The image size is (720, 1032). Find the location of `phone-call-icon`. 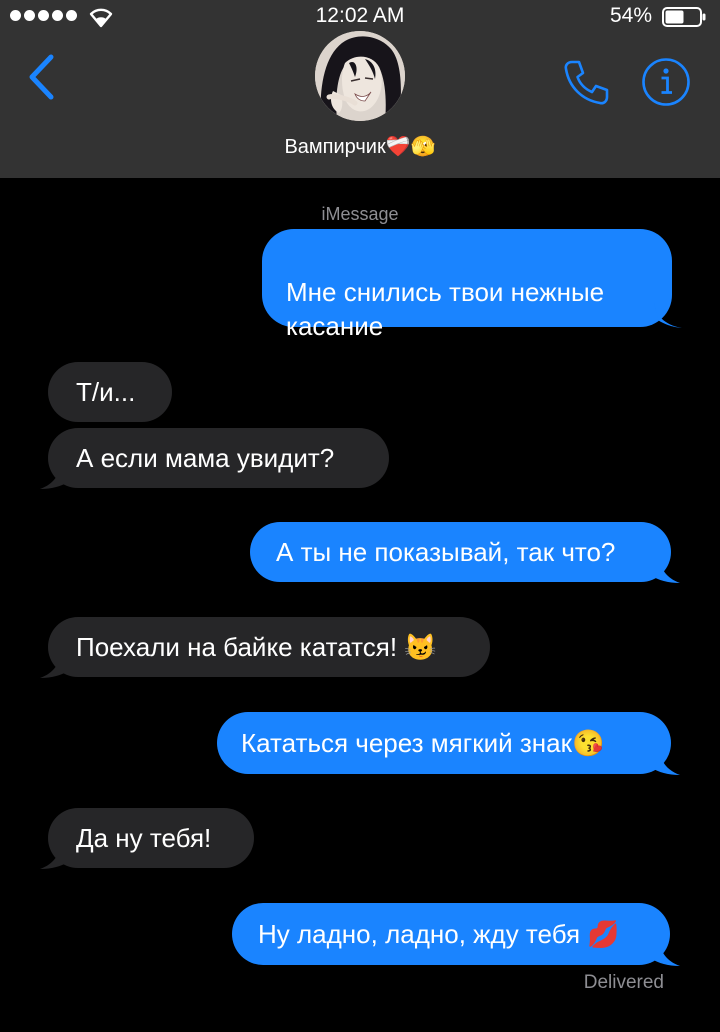

phone-call-icon is located at coordinates (586, 82).